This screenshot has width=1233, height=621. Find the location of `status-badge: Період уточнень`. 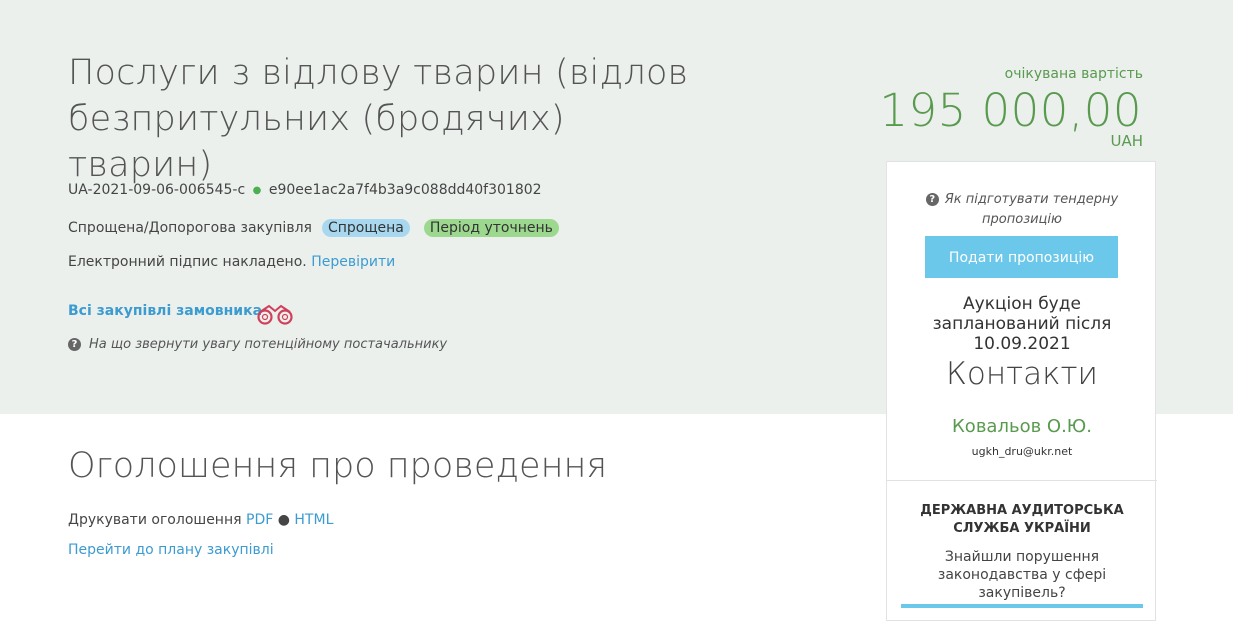

status-badge: Період уточнень is located at coordinates (491, 228).